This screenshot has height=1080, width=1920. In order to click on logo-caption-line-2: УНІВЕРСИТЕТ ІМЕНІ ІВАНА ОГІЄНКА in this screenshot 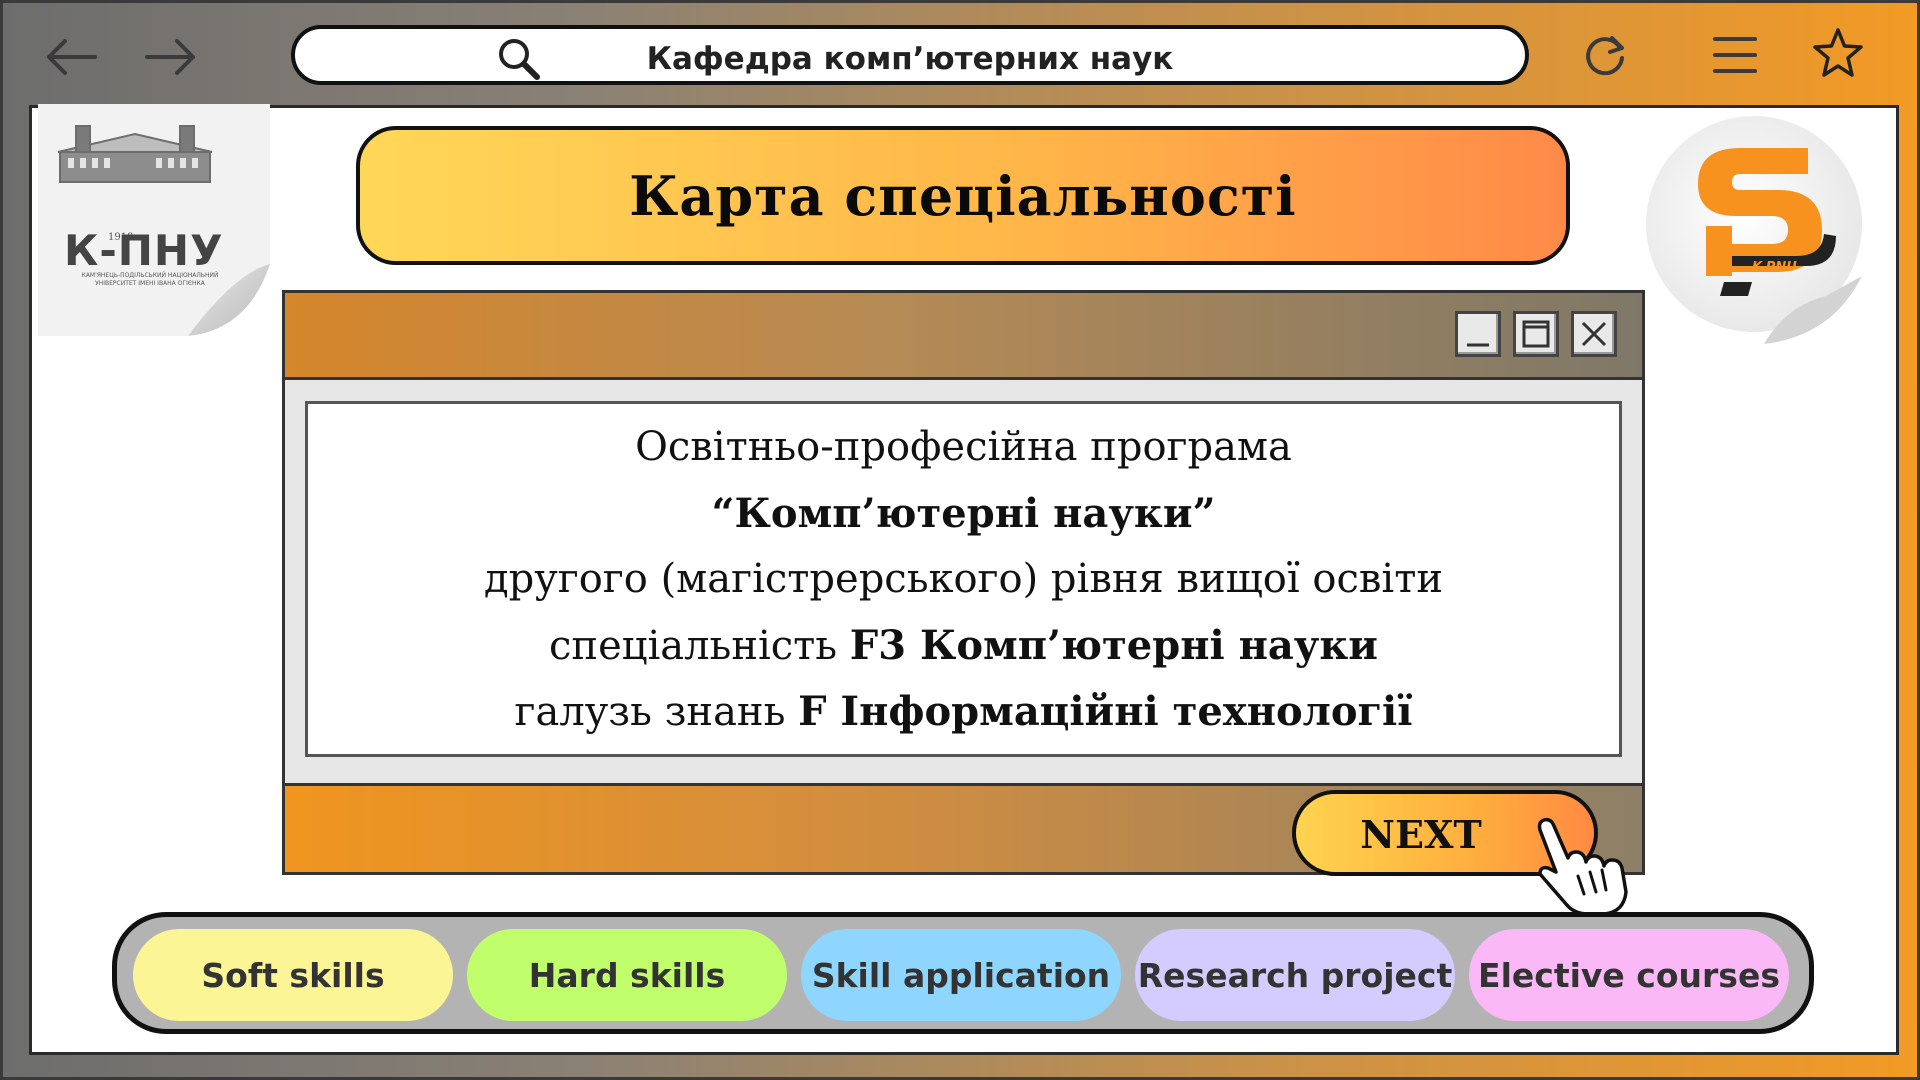, I will do `click(150, 283)`.